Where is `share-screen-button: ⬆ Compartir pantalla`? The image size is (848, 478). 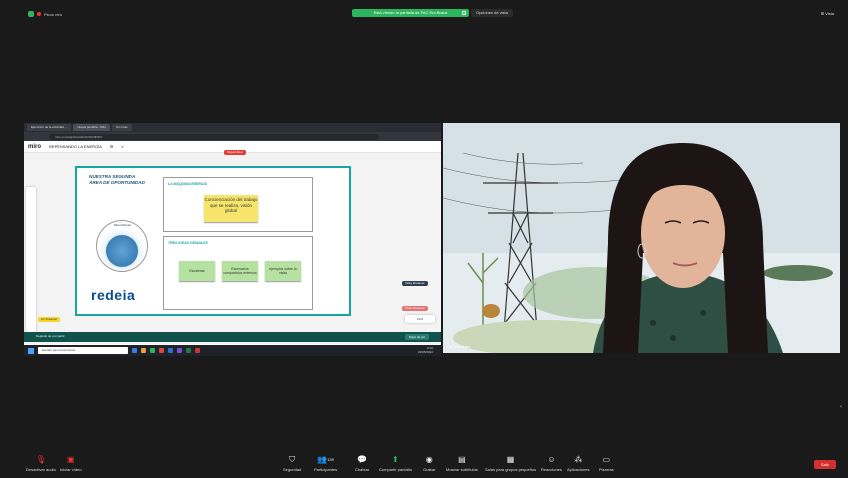 share-screen-button: ⬆ Compartir pantalla is located at coordinates (395, 463).